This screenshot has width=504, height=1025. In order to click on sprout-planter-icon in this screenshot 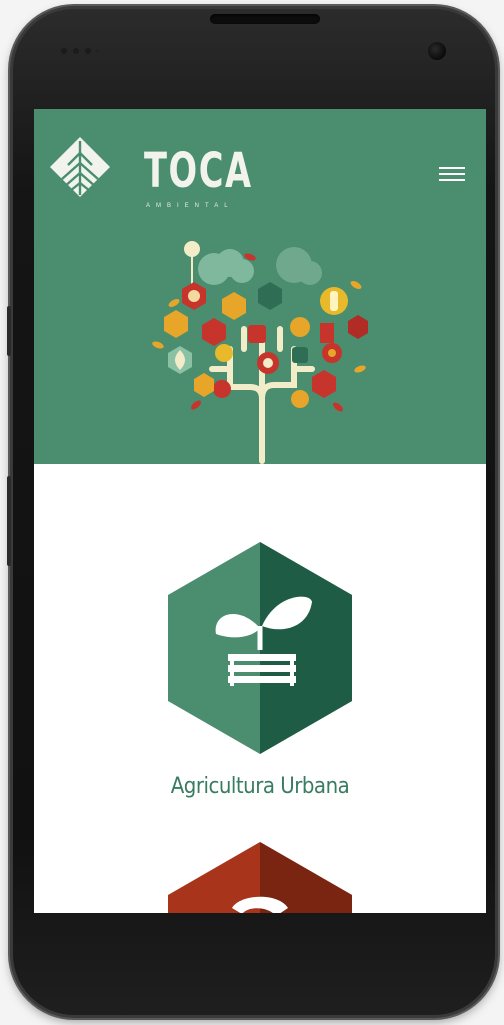, I will do `click(260, 648)`.